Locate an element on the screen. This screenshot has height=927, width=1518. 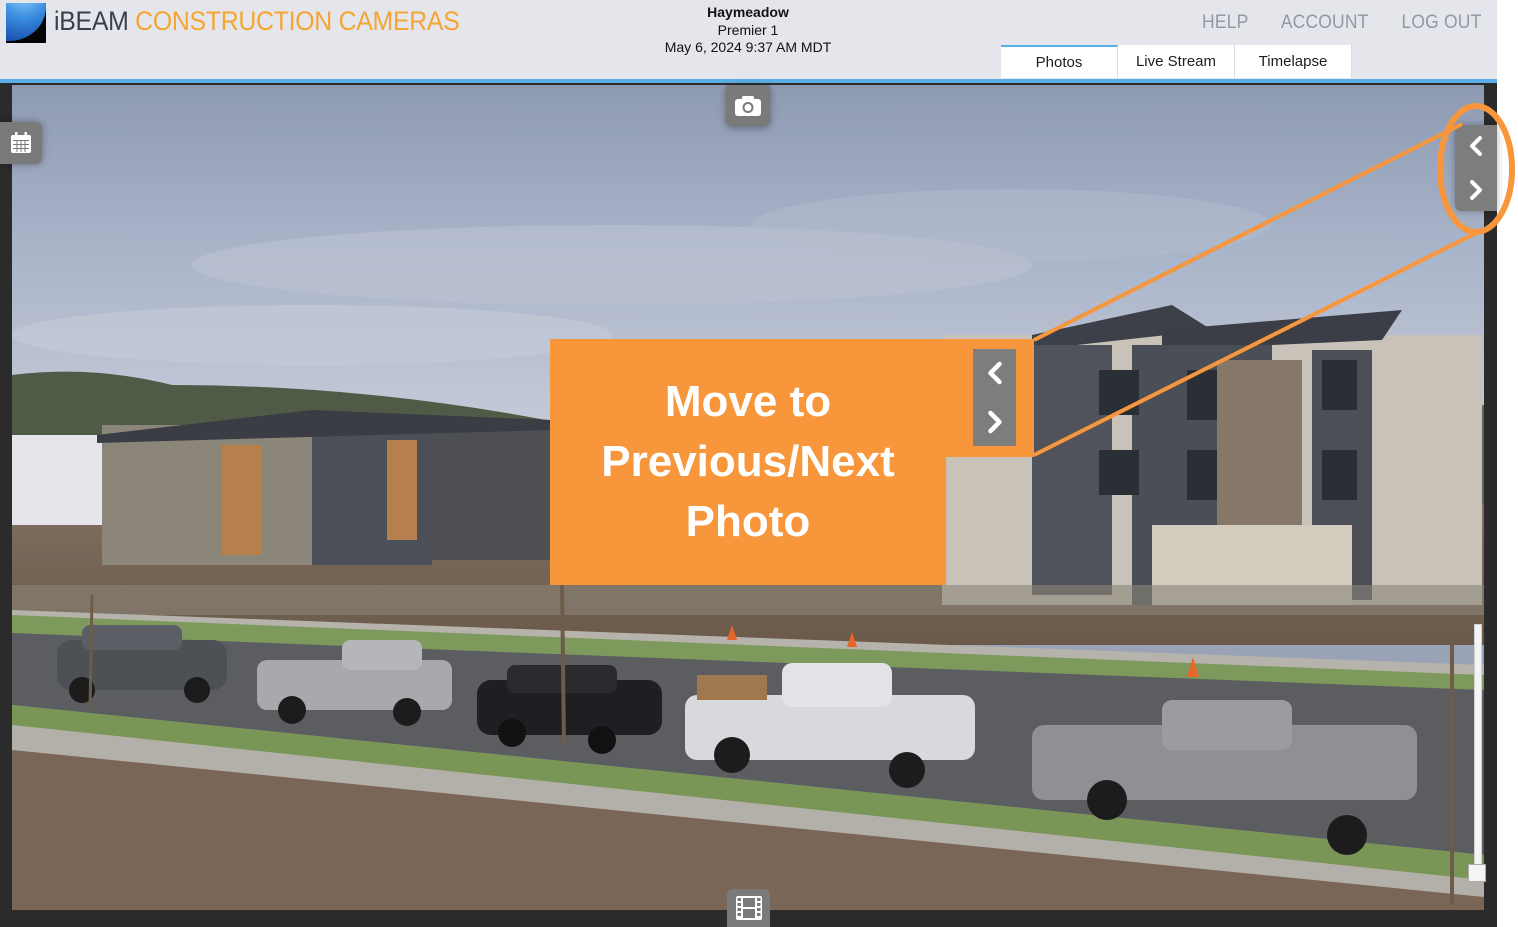
ibeam-logo is located at coordinates (26, 23).